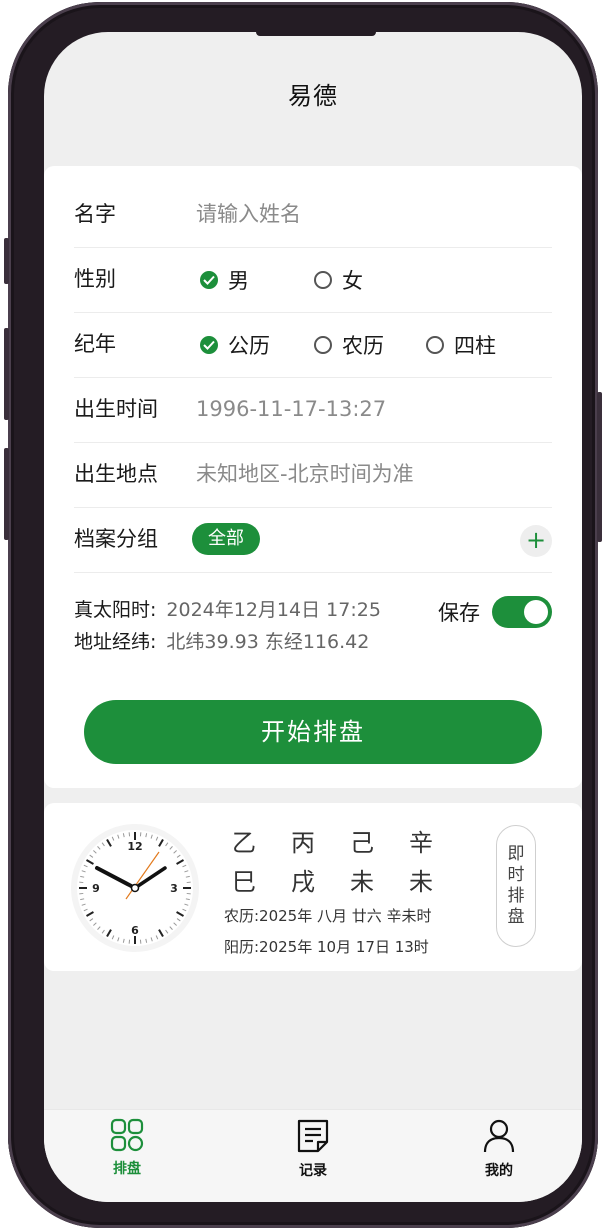 The width and height of the screenshot is (608, 1232). I want to click on solar-date: 阳历:2025年 10月 17日 13时, so click(326, 947).